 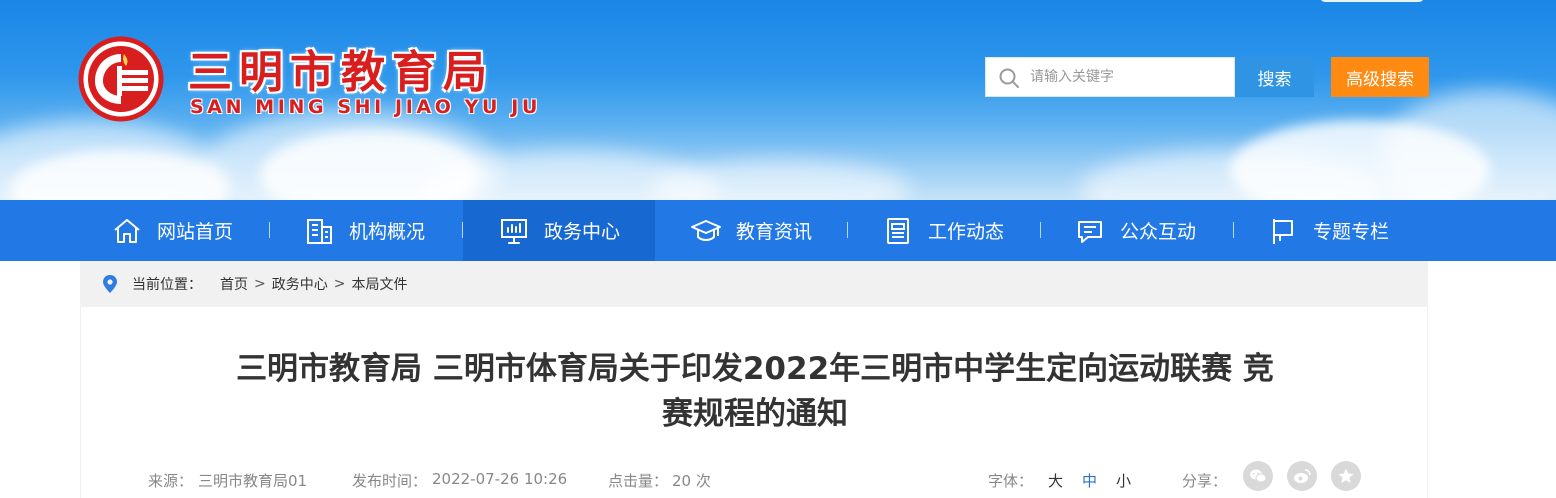 I want to click on nav-item-label: 专题专栏, so click(x=1350, y=232).